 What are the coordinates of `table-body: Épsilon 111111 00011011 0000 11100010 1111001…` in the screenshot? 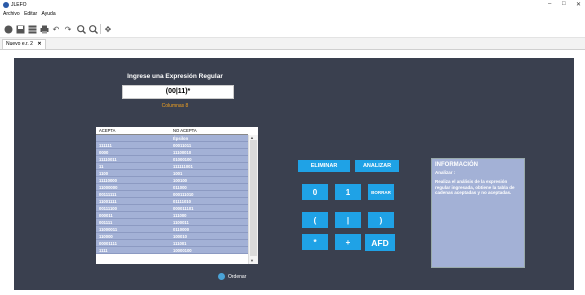 It's located at (172, 194).